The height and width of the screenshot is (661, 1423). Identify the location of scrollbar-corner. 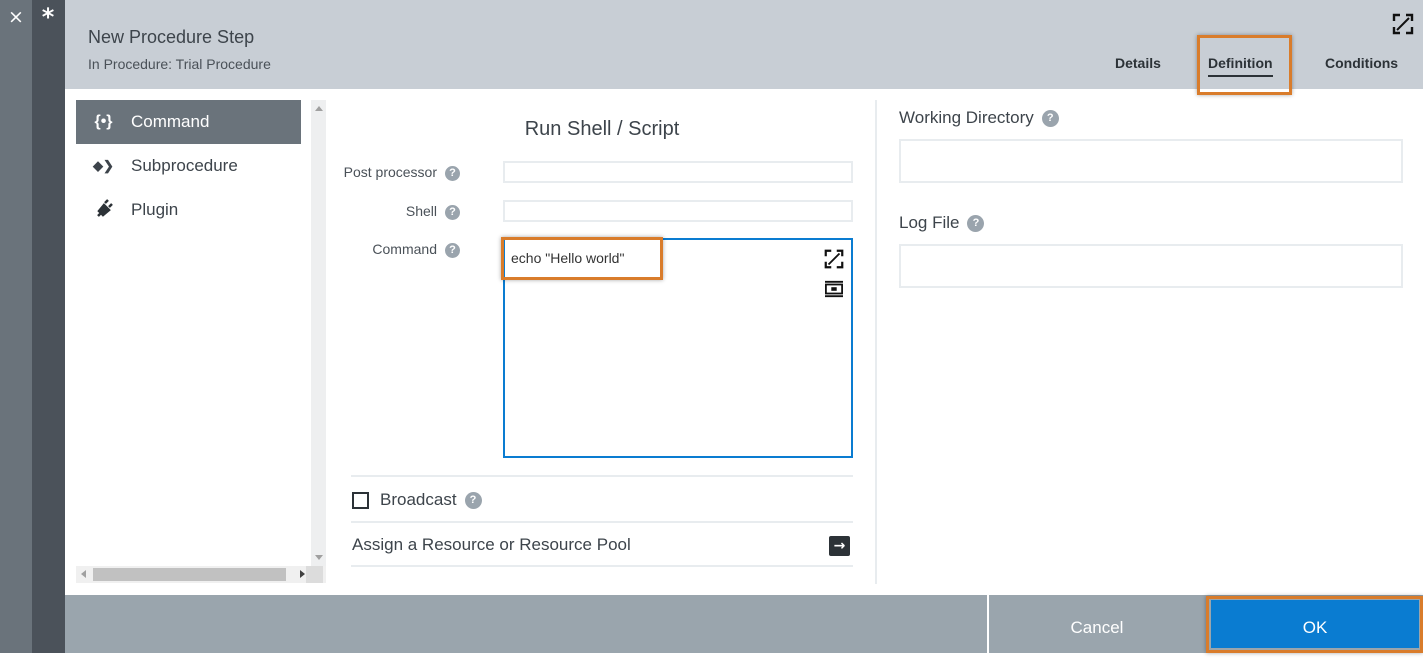
(314, 574).